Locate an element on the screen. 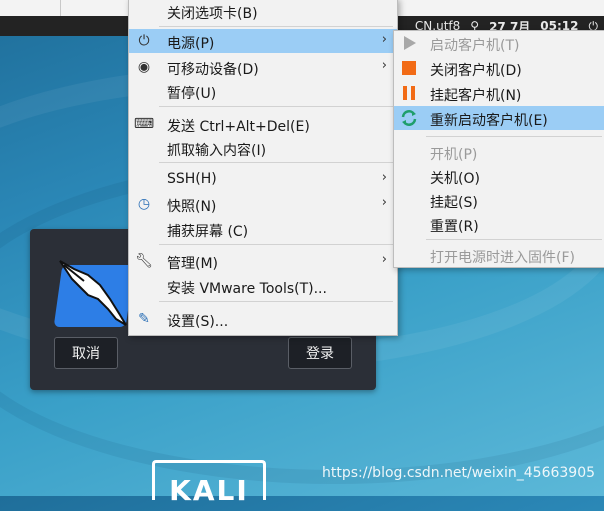 The height and width of the screenshot is (511, 604). menu-item-label: 可移动设备(D) is located at coordinates (213, 70).